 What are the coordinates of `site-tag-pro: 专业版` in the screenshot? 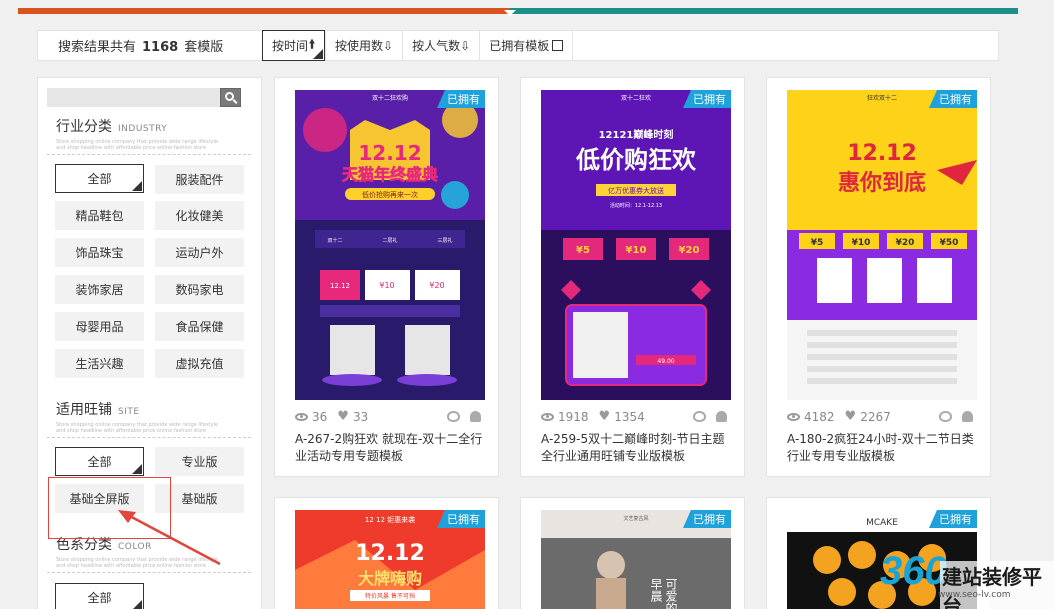 It's located at (199, 461).